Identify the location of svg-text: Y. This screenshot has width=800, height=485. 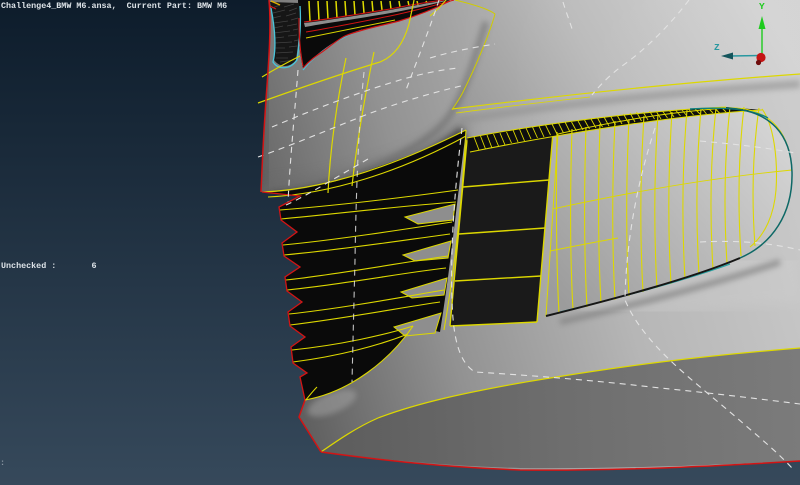
(762, 6).